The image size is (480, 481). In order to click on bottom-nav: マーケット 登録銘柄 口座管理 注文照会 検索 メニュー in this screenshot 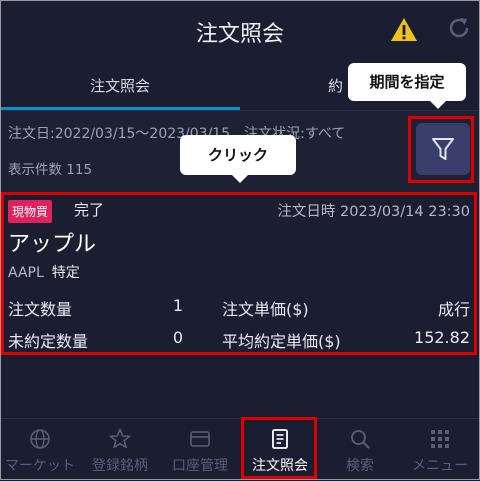, I will do `click(240, 449)`.